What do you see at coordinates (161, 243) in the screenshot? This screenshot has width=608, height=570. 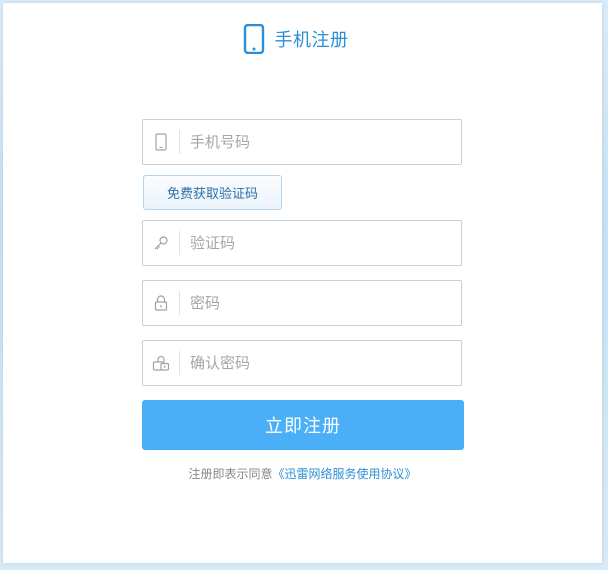 I see `key-icon` at bounding box center [161, 243].